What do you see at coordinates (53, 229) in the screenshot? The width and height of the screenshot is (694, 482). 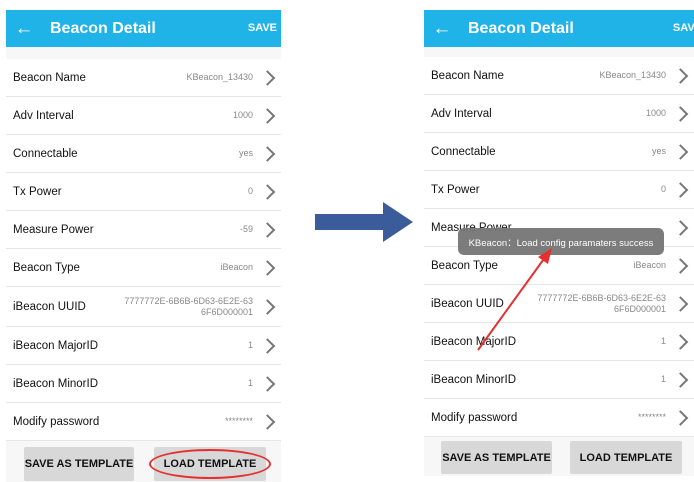 I see `row-label: Measure Power` at bounding box center [53, 229].